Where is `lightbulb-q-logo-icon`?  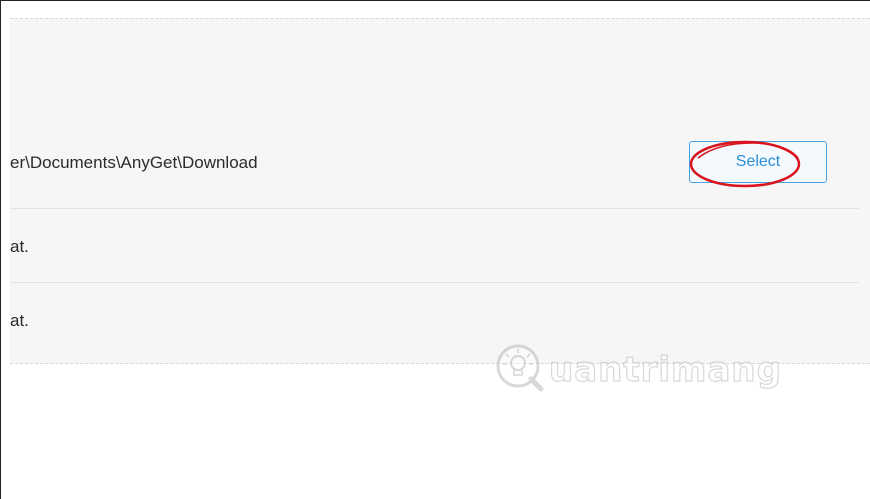
lightbulb-q-logo-icon is located at coordinates (520, 368).